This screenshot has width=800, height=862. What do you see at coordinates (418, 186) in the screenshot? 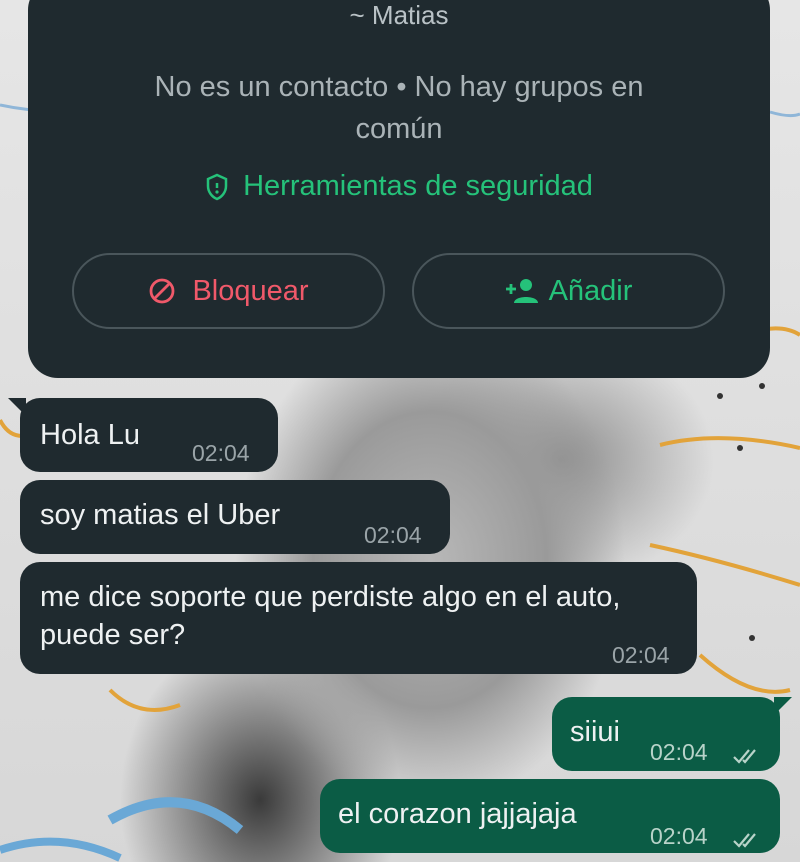
I see `security-tools-label: Herramientas de seguridad` at bounding box center [418, 186].